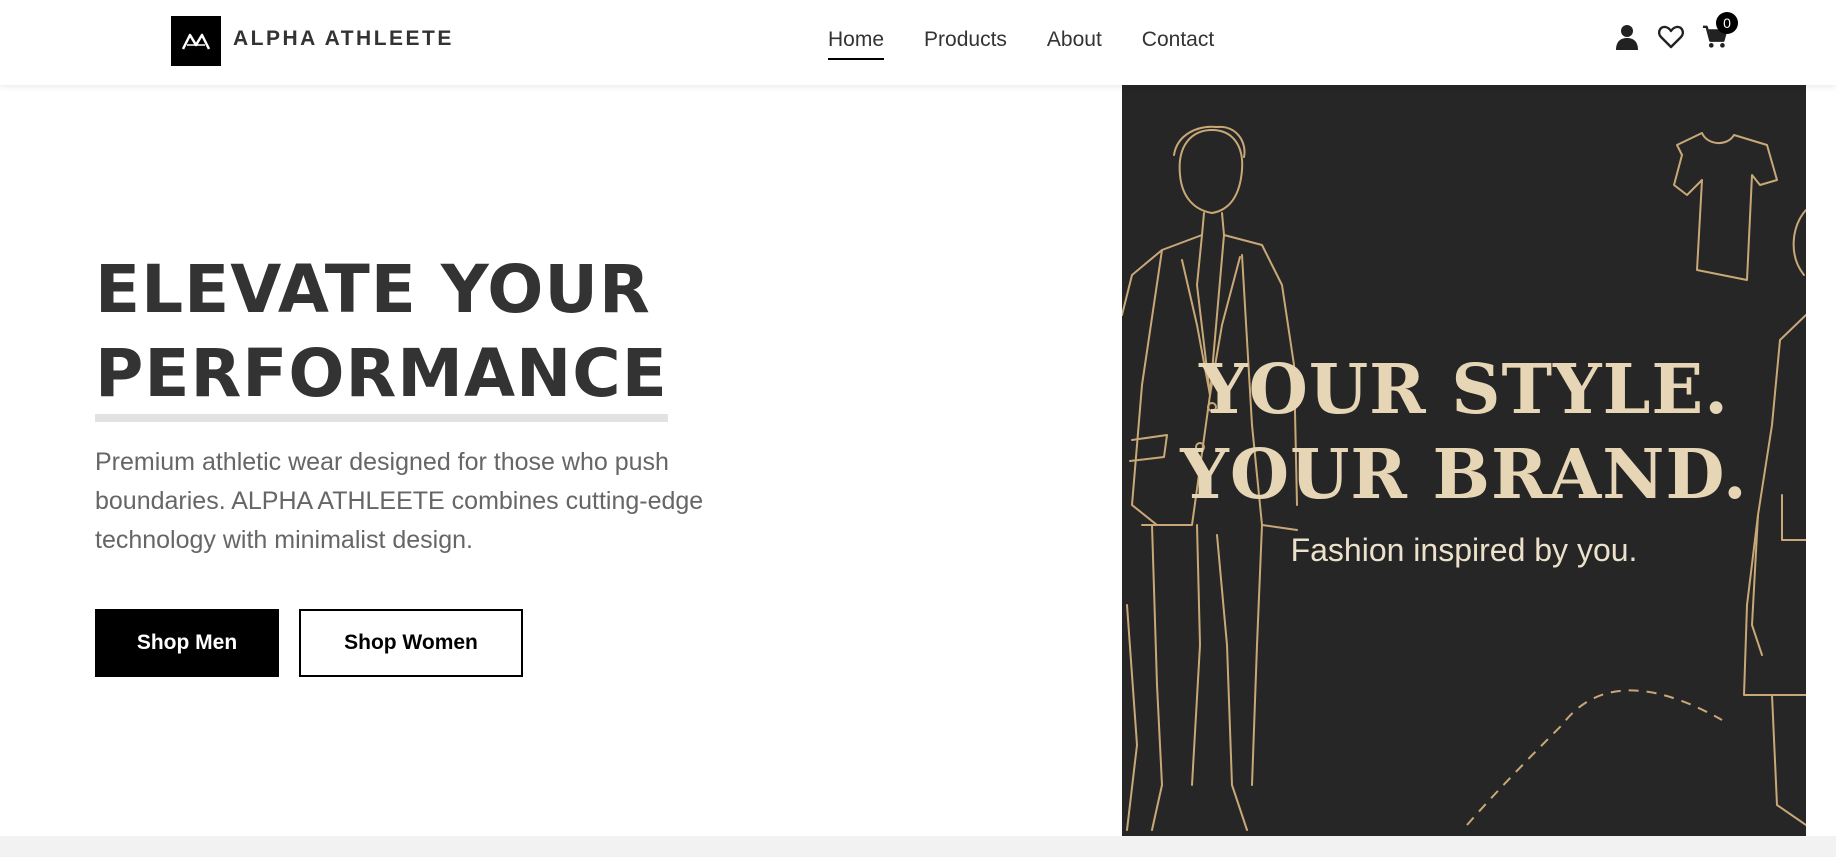 The width and height of the screenshot is (1836, 857). Describe the element at coordinates (965, 44) in the screenshot. I see `nav-products: Products` at that location.